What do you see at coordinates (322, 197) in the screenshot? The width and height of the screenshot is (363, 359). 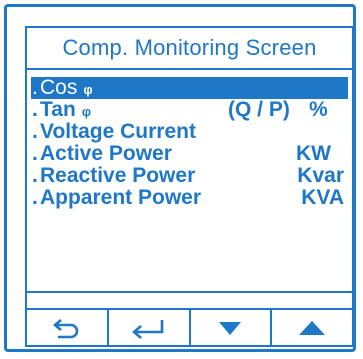 I see `menu-item-unit: KVA` at bounding box center [322, 197].